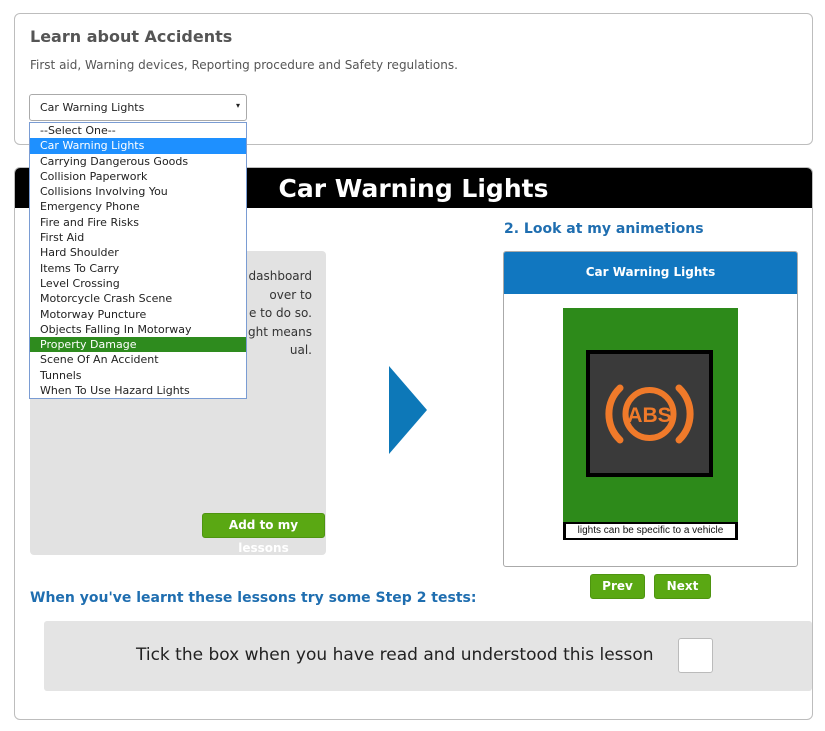 This screenshot has width=825, height=731. Describe the element at coordinates (237, 105) in the screenshot. I see `chevron-down-icon: ▾` at that location.